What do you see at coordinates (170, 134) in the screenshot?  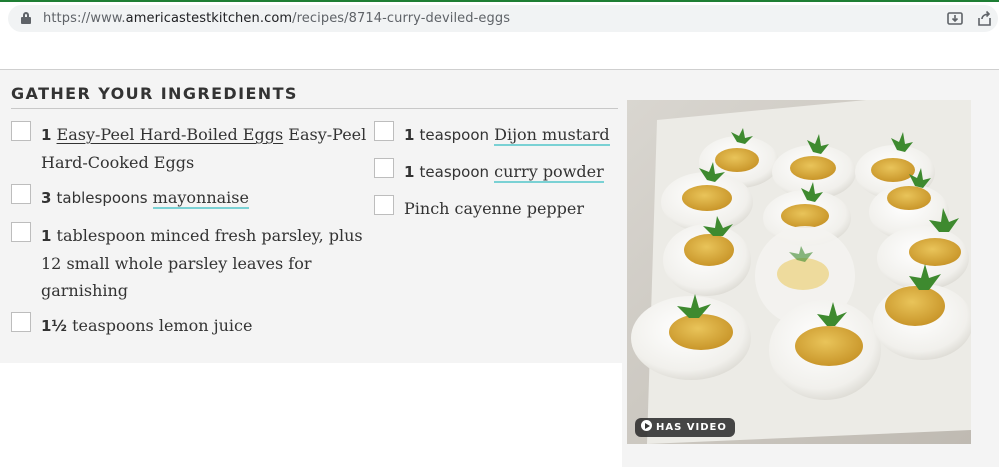 I see `ingredient-link: Easy-Peel Hard-Boiled Eggs` at bounding box center [170, 134].